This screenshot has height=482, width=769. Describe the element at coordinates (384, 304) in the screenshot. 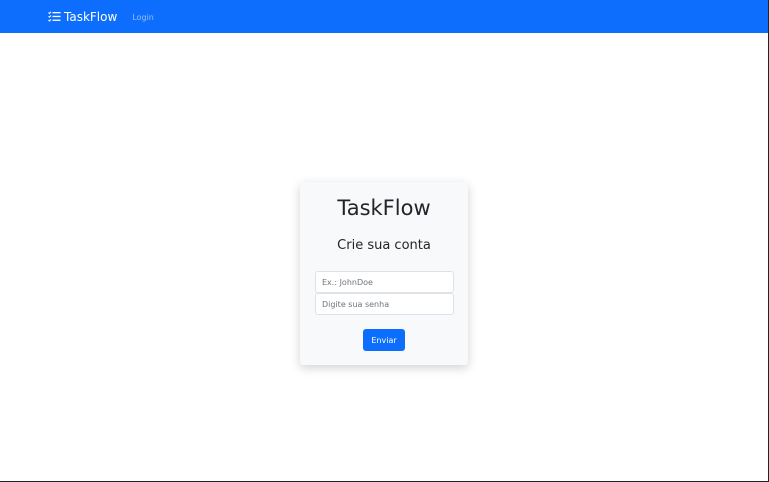

I see `password-input` at that location.